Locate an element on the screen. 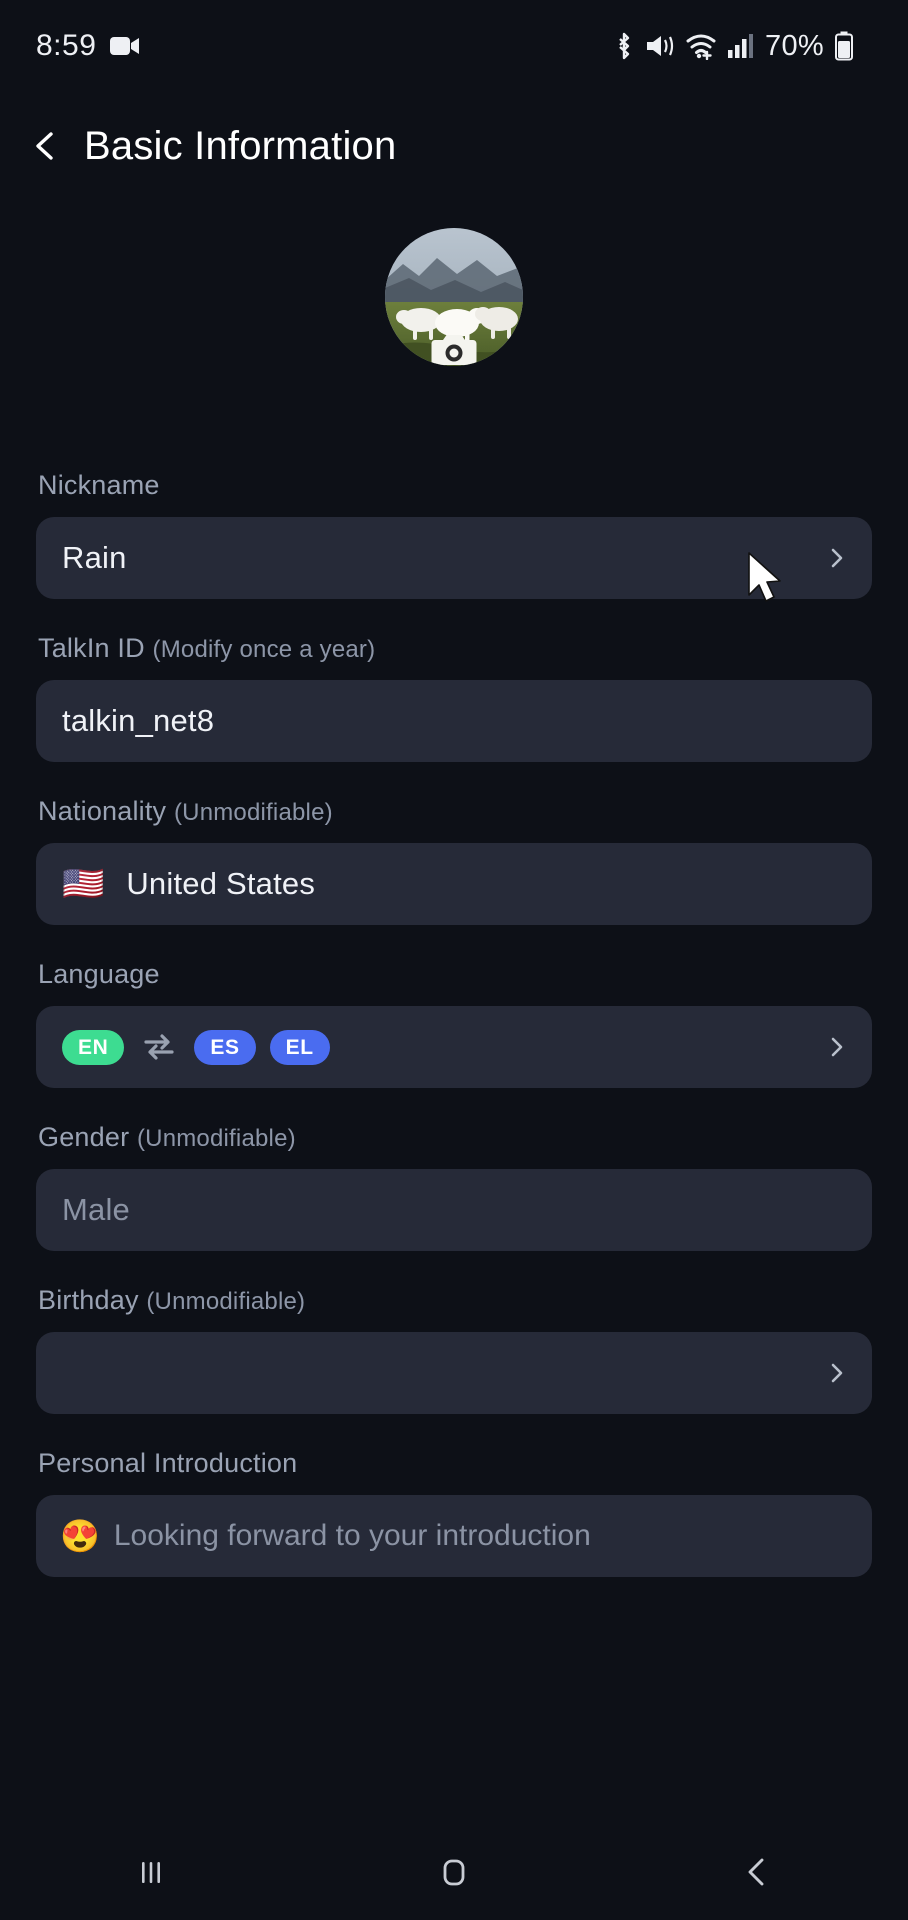 The width and height of the screenshot is (908, 1920). field-group-birthday: Birthday (Unmodifiable) is located at coordinates (454, 1349).